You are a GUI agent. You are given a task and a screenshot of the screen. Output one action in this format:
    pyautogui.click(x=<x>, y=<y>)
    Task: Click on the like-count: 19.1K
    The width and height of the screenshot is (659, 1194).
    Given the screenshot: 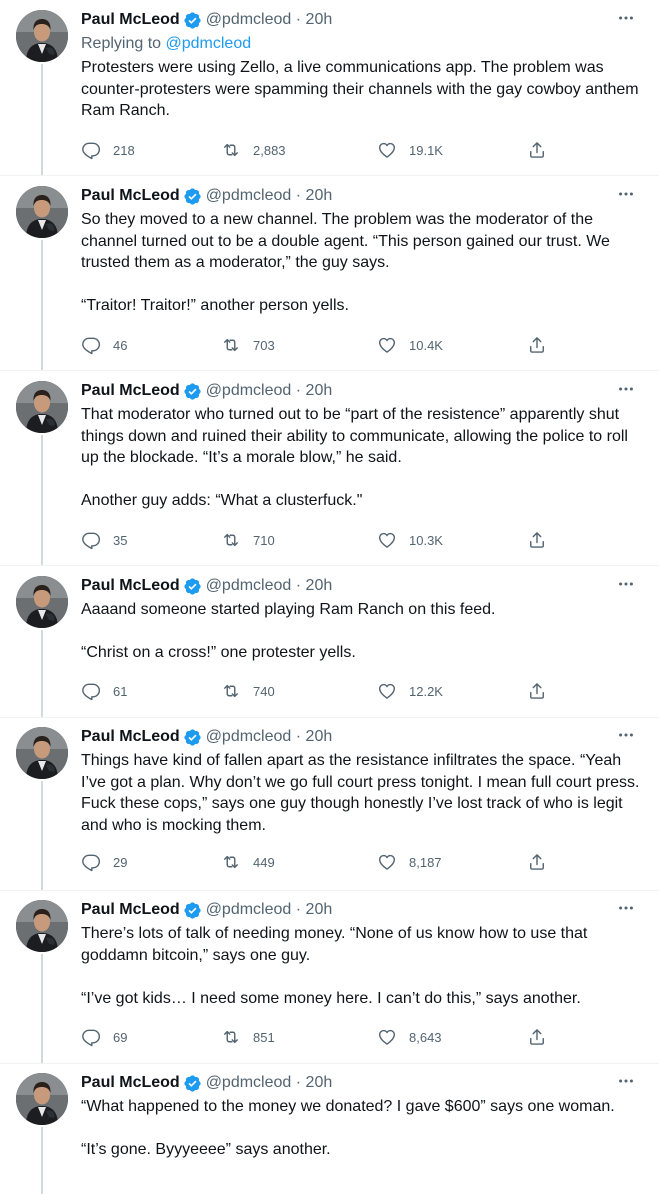 What is the action you would take?
    pyautogui.click(x=426, y=150)
    